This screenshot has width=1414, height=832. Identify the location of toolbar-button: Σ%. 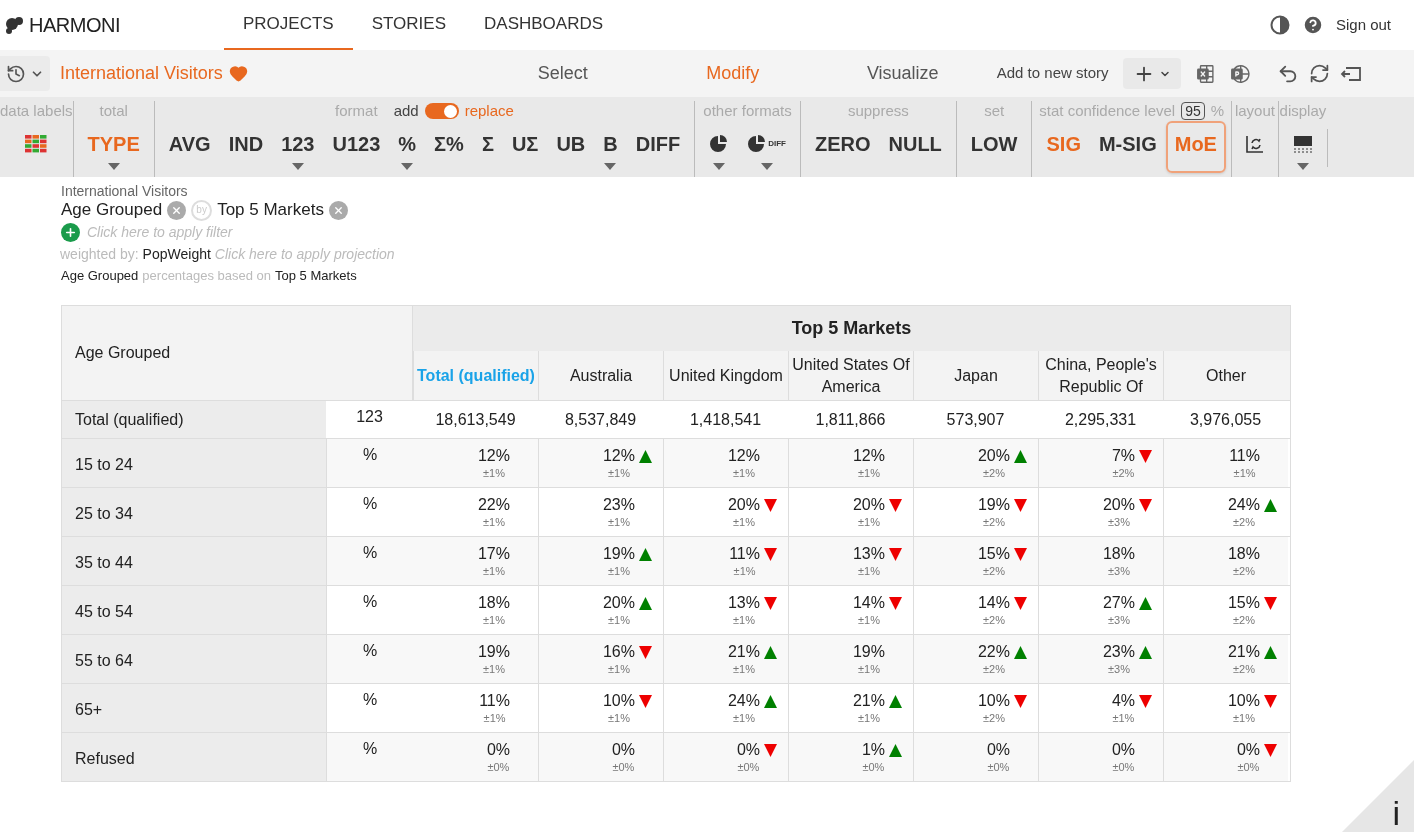
(449, 147).